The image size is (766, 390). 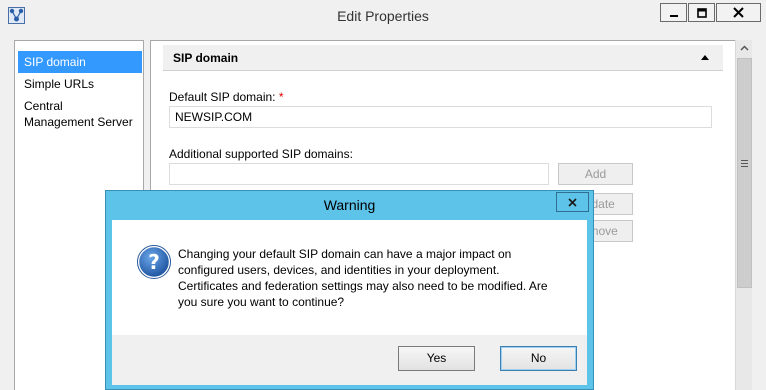 I want to click on collapse-arrow-icon, so click(x=705, y=57).